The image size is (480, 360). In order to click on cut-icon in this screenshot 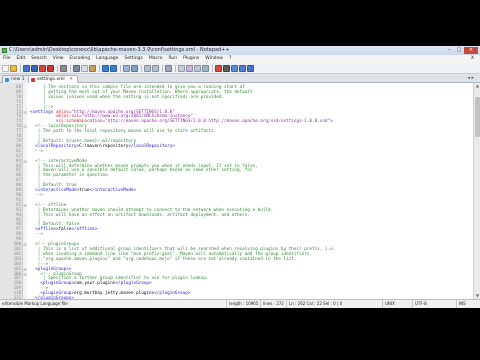, I will do `click(76, 68)`.